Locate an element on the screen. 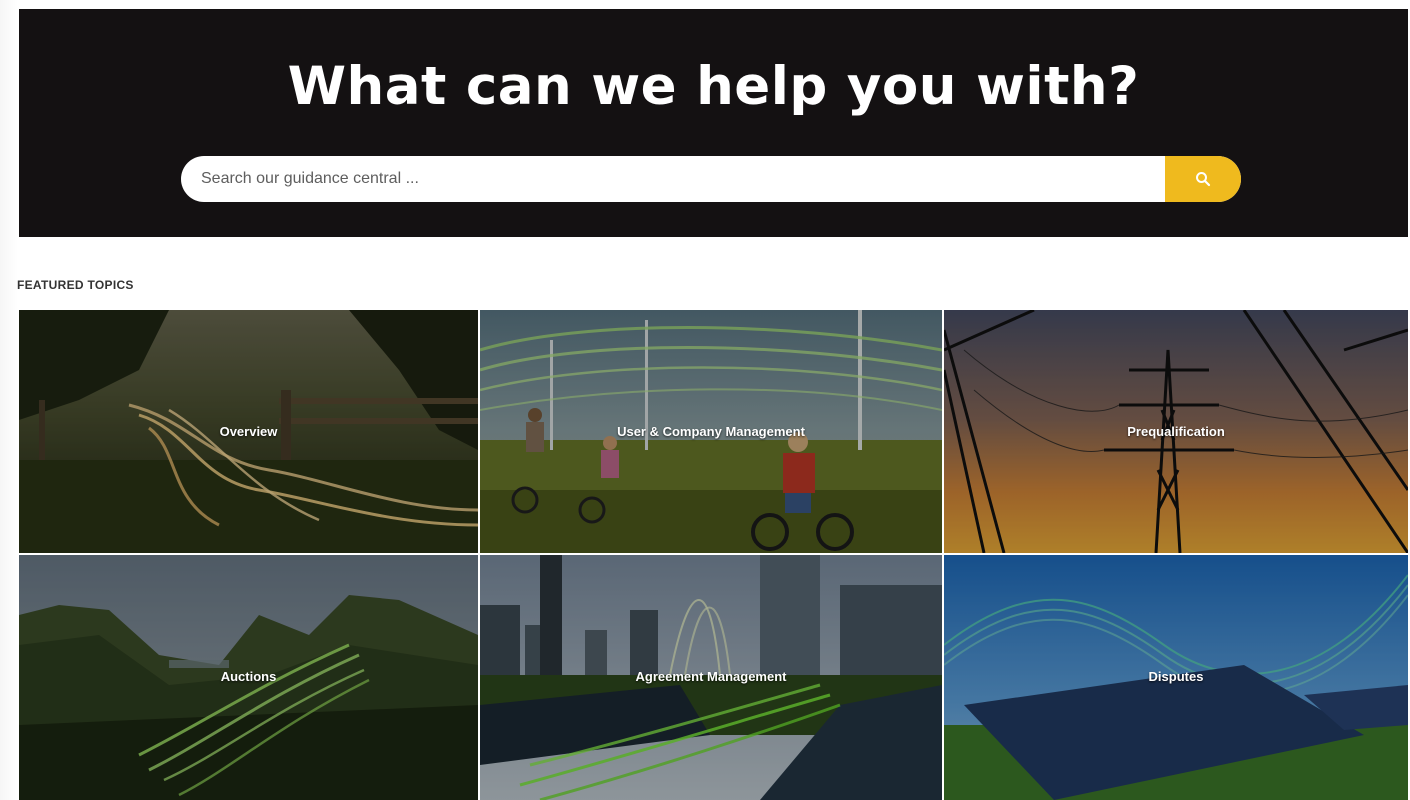  search-button is located at coordinates (1203, 179).